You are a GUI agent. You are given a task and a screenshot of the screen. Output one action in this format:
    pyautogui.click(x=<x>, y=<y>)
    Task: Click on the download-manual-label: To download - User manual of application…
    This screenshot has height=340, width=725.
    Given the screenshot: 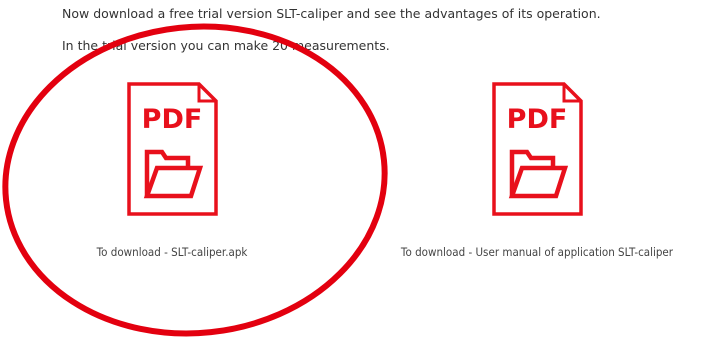 What is the action you would take?
    pyautogui.click(x=537, y=252)
    